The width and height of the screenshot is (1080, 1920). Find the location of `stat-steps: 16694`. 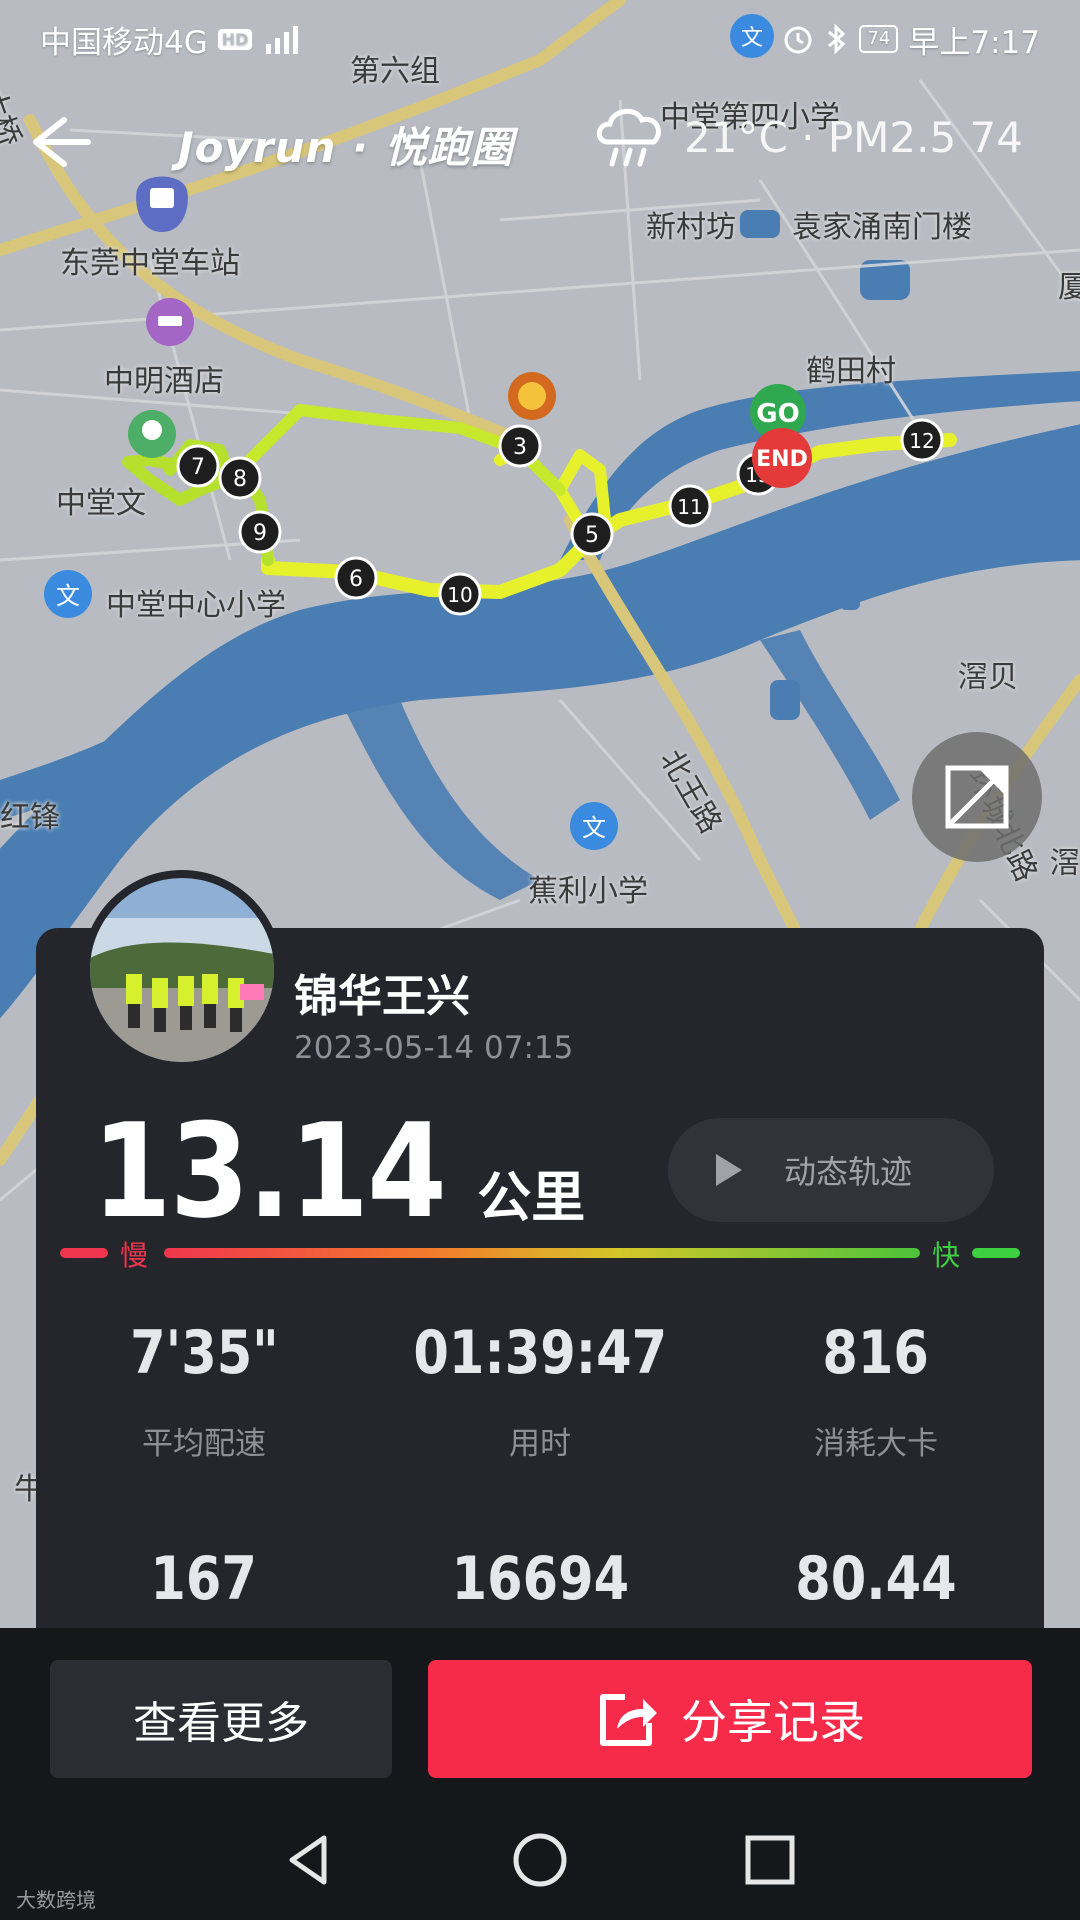

stat-steps: 16694 is located at coordinates (540, 1579).